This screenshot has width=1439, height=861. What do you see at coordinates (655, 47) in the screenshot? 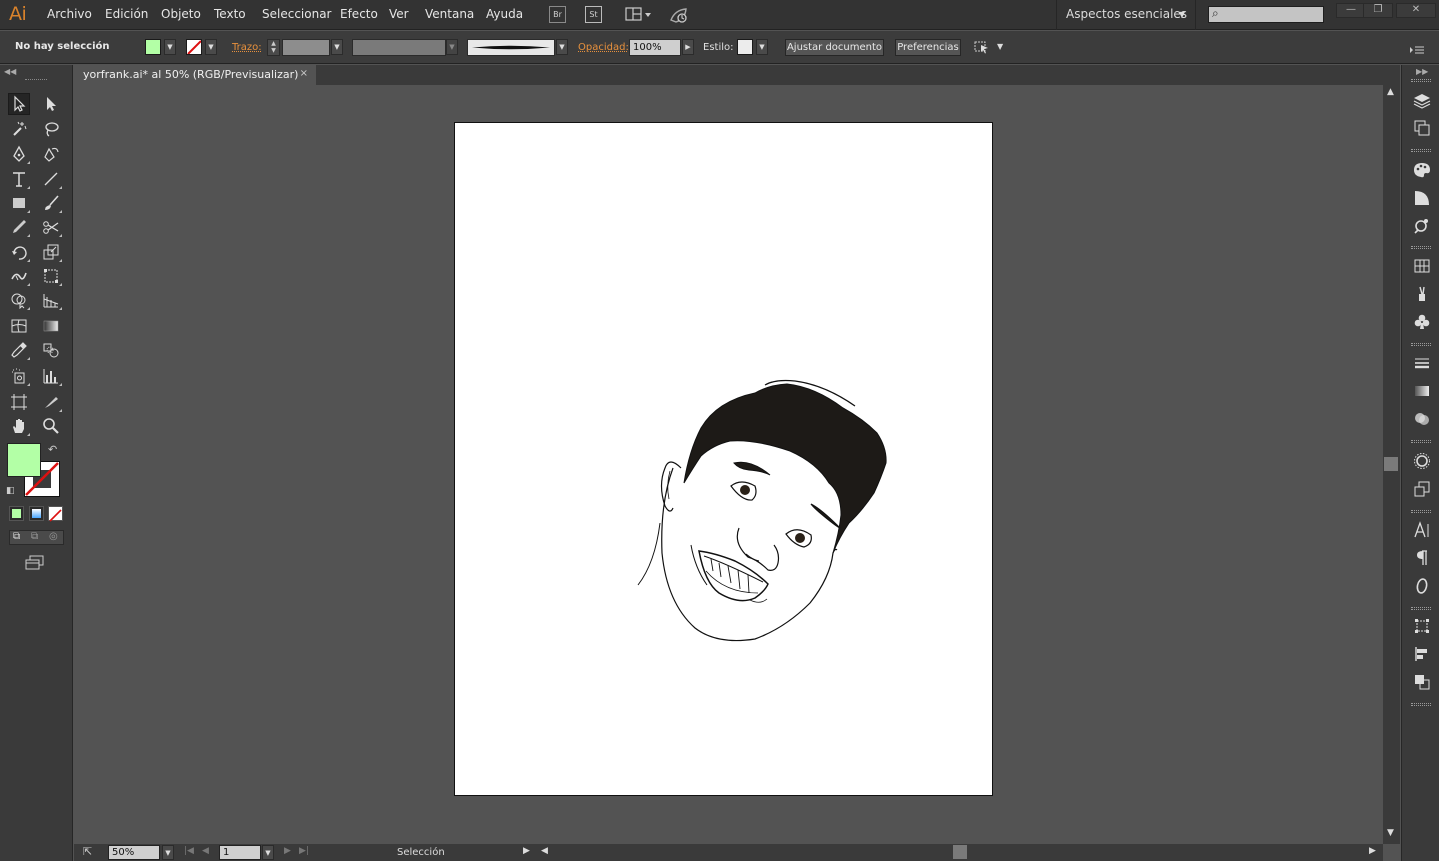
I see `opacity-field: 100%` at bounding box center [655, 47].